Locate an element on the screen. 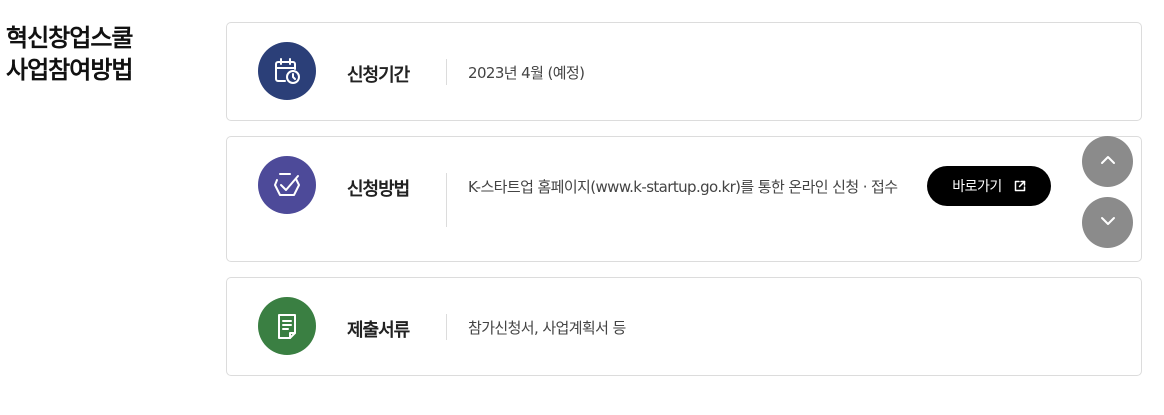 This screenshot has width=1164, height=415. card-label: 신청방법 is located at coordinates (378, 189).